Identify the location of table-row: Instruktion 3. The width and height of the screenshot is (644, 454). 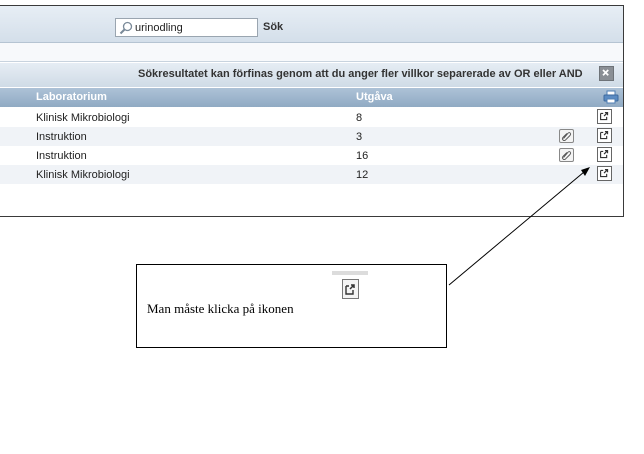
(311, 136).